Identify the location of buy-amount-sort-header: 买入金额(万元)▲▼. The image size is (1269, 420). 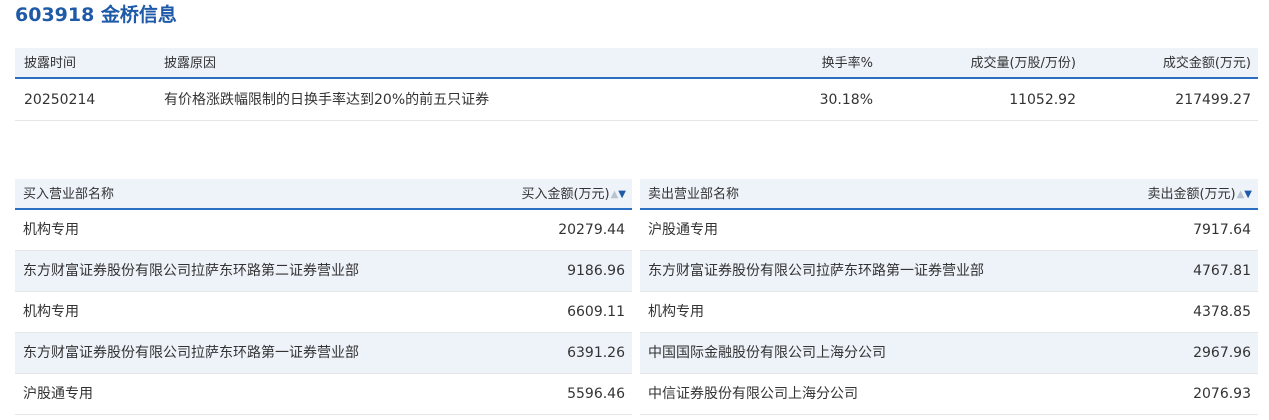
(573, 194).